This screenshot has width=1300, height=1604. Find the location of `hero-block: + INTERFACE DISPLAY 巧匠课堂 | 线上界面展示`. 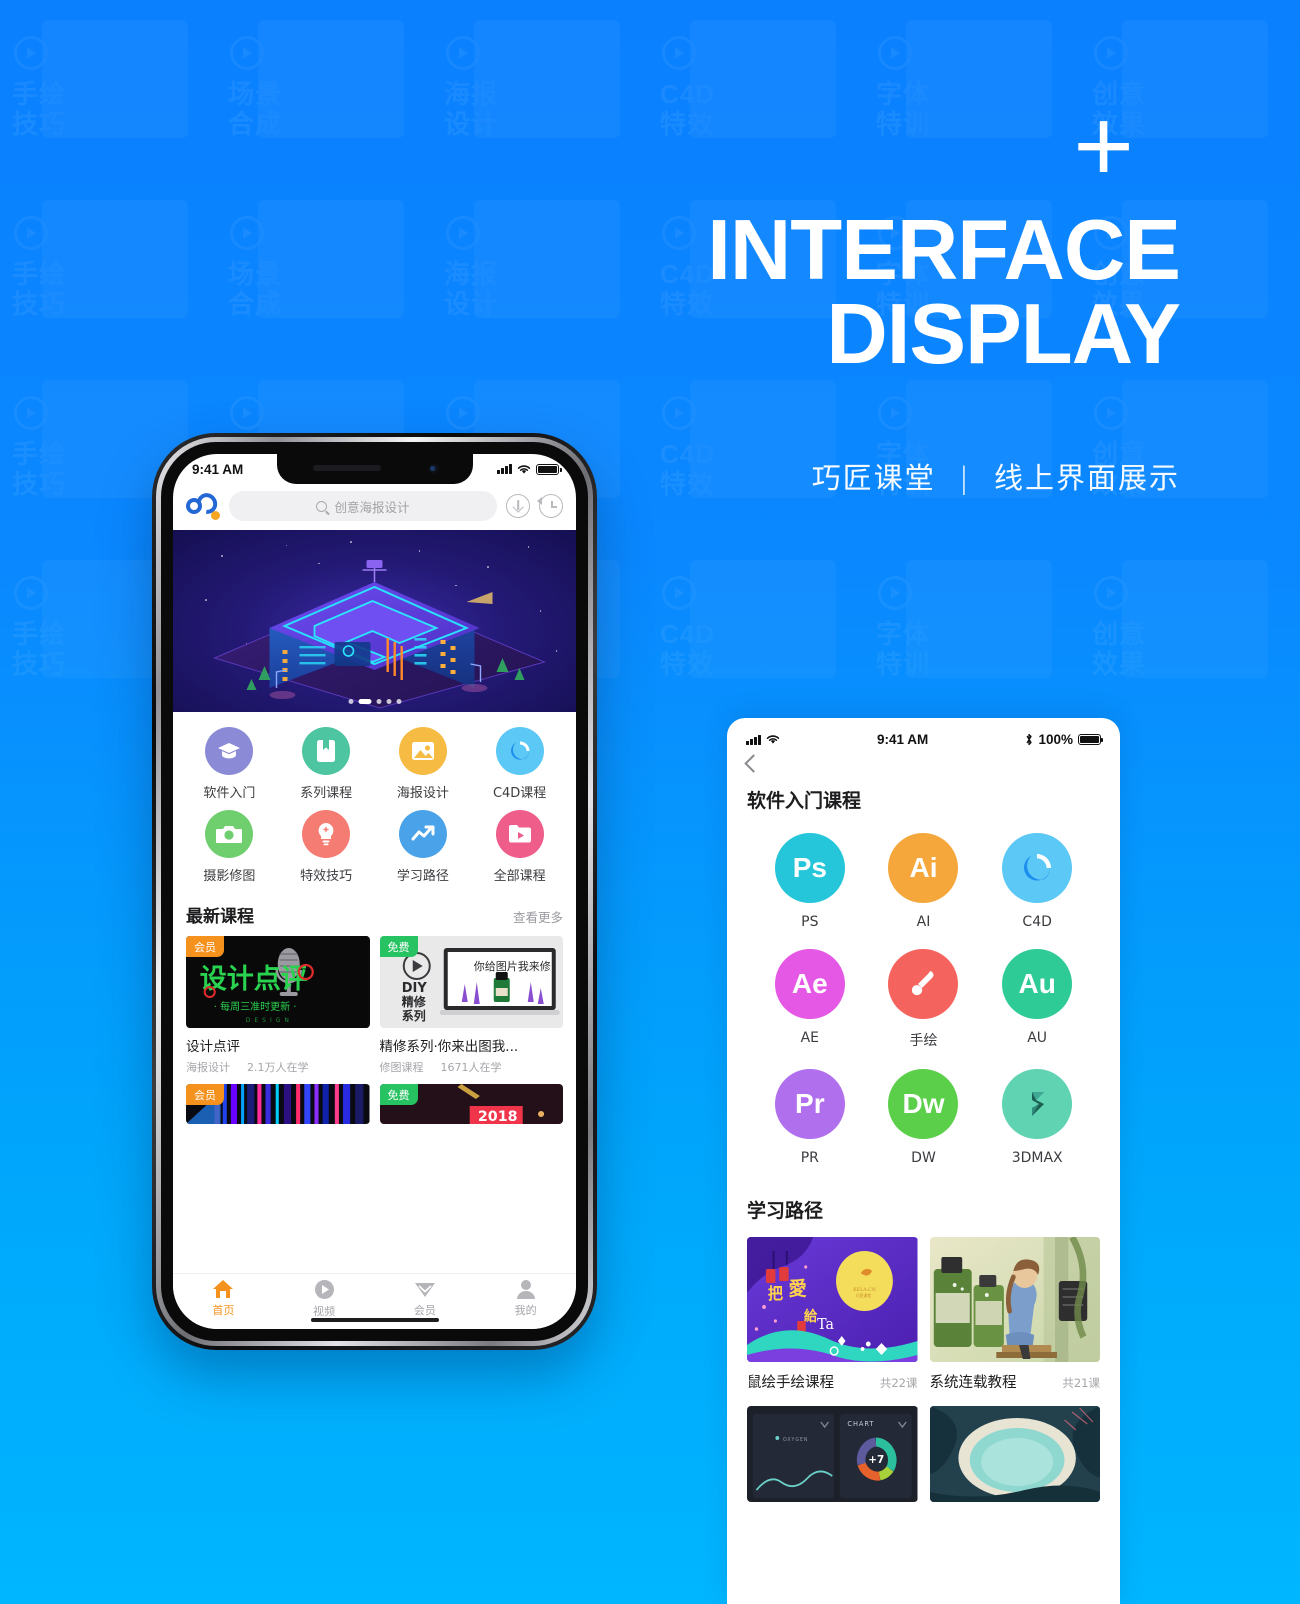

hero-block: + INTERFACE DISPLAY 巧匠课堂 | 线上界面展示 is located at coordinates (920, 295).